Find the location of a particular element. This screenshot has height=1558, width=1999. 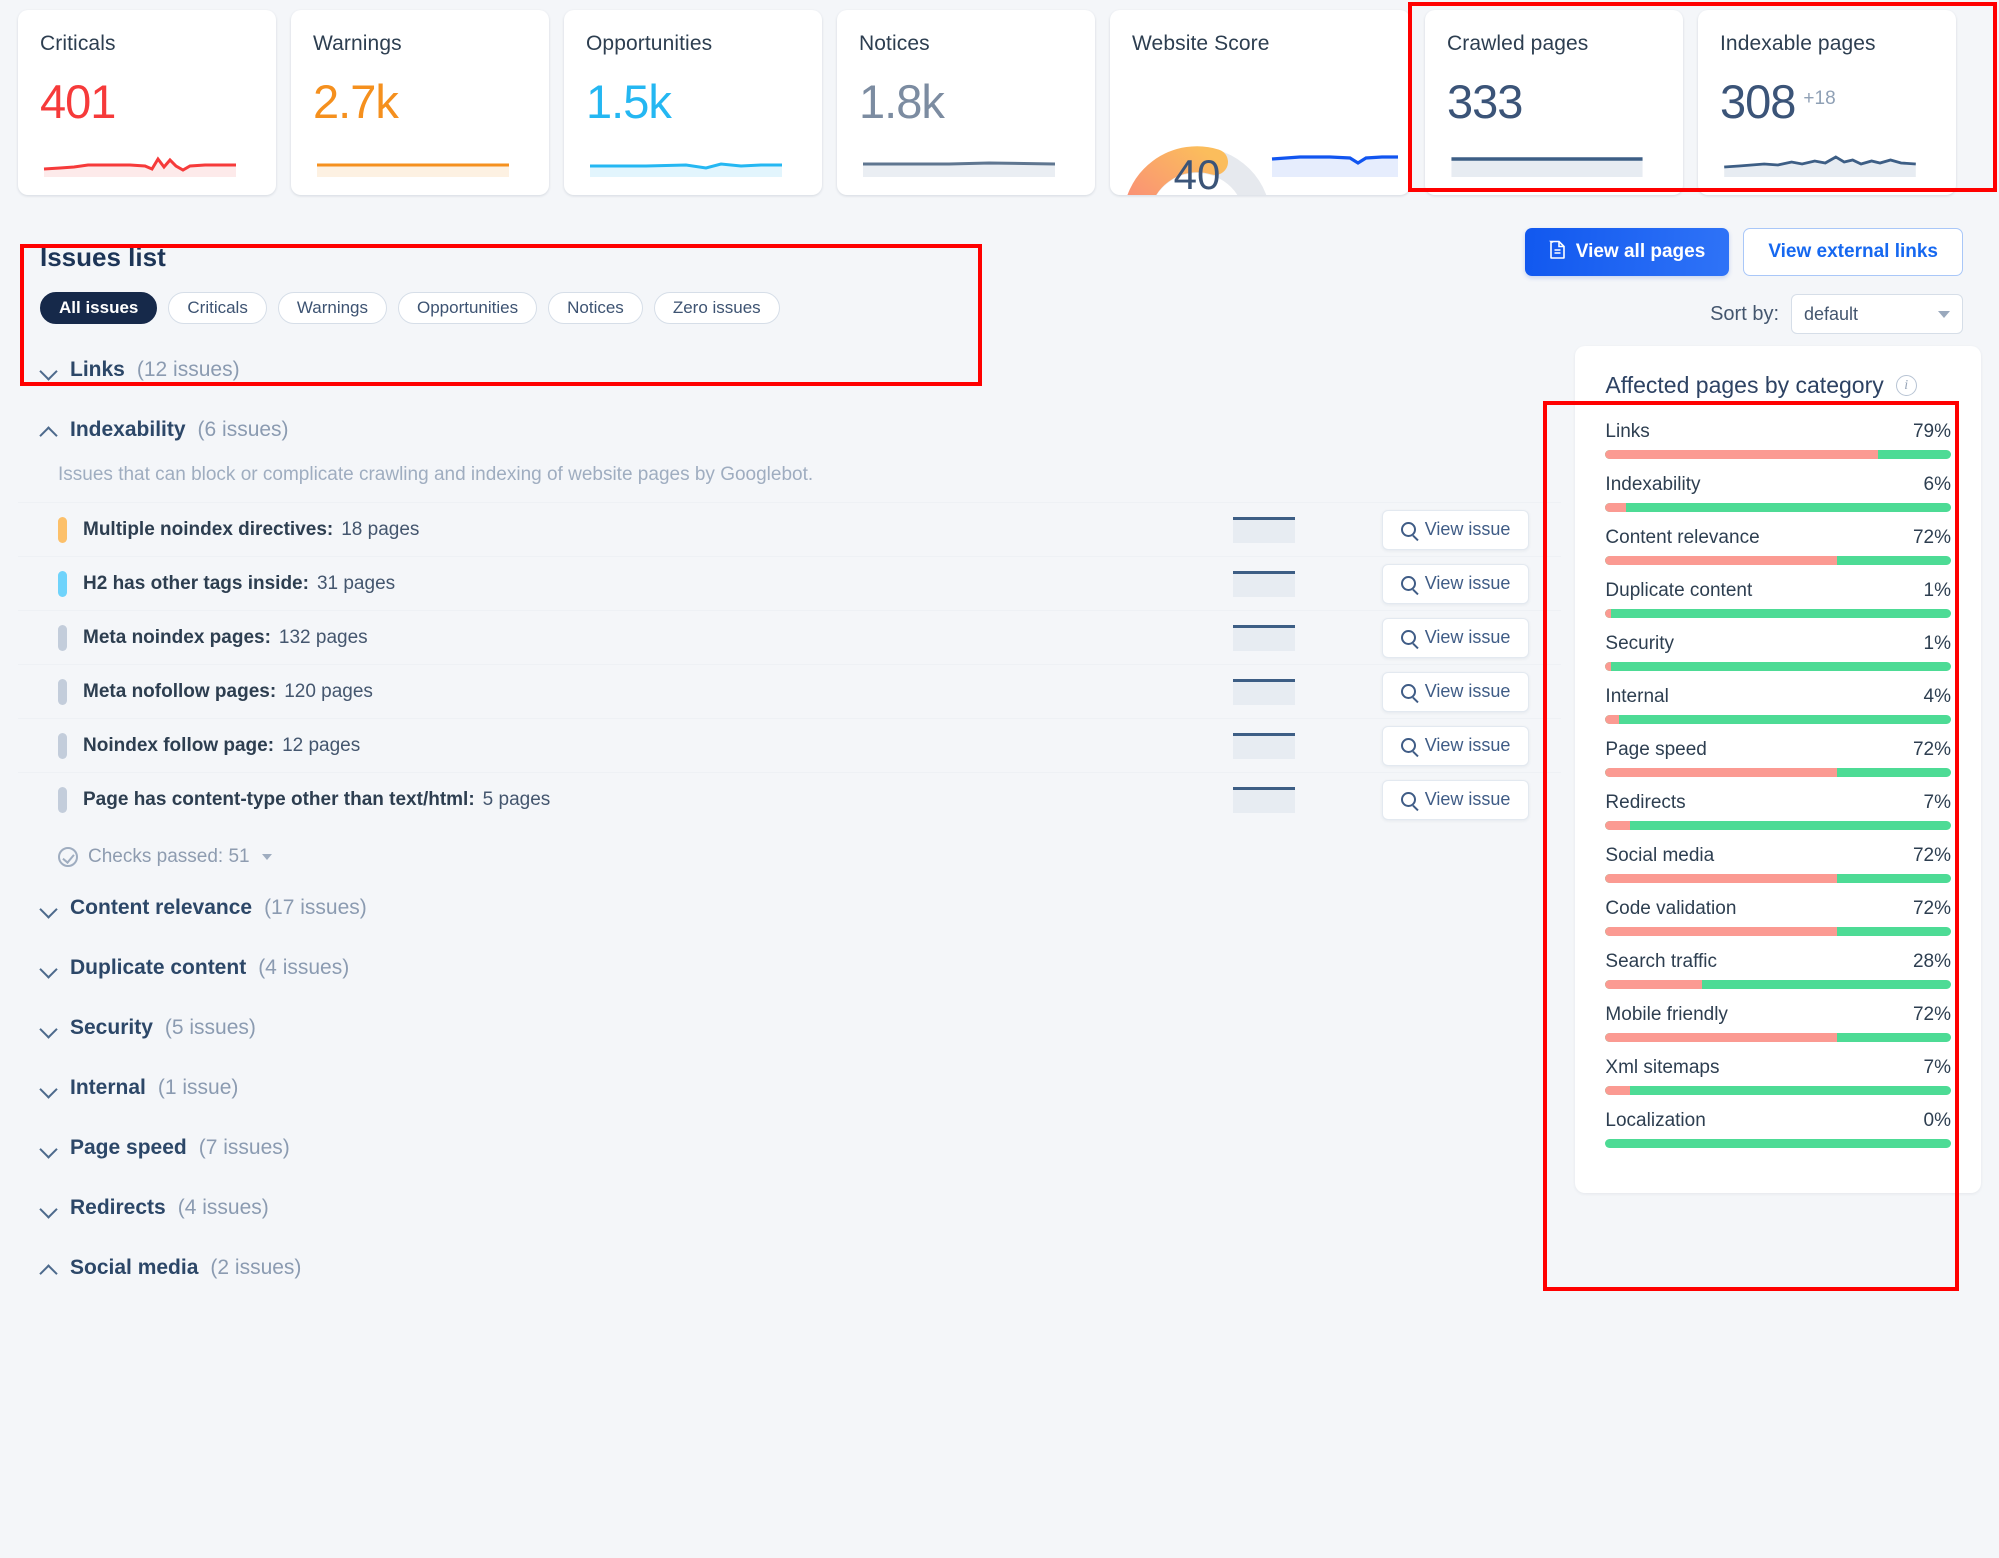

affected-bar-label: Localization is located at coordinates (1655, 1120).